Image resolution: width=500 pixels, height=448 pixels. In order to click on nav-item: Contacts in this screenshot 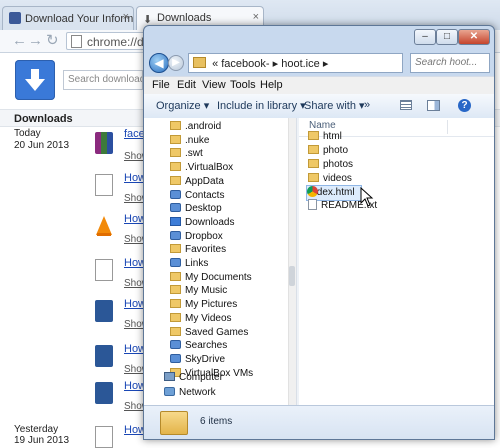, I will do `click(197, 195)`.